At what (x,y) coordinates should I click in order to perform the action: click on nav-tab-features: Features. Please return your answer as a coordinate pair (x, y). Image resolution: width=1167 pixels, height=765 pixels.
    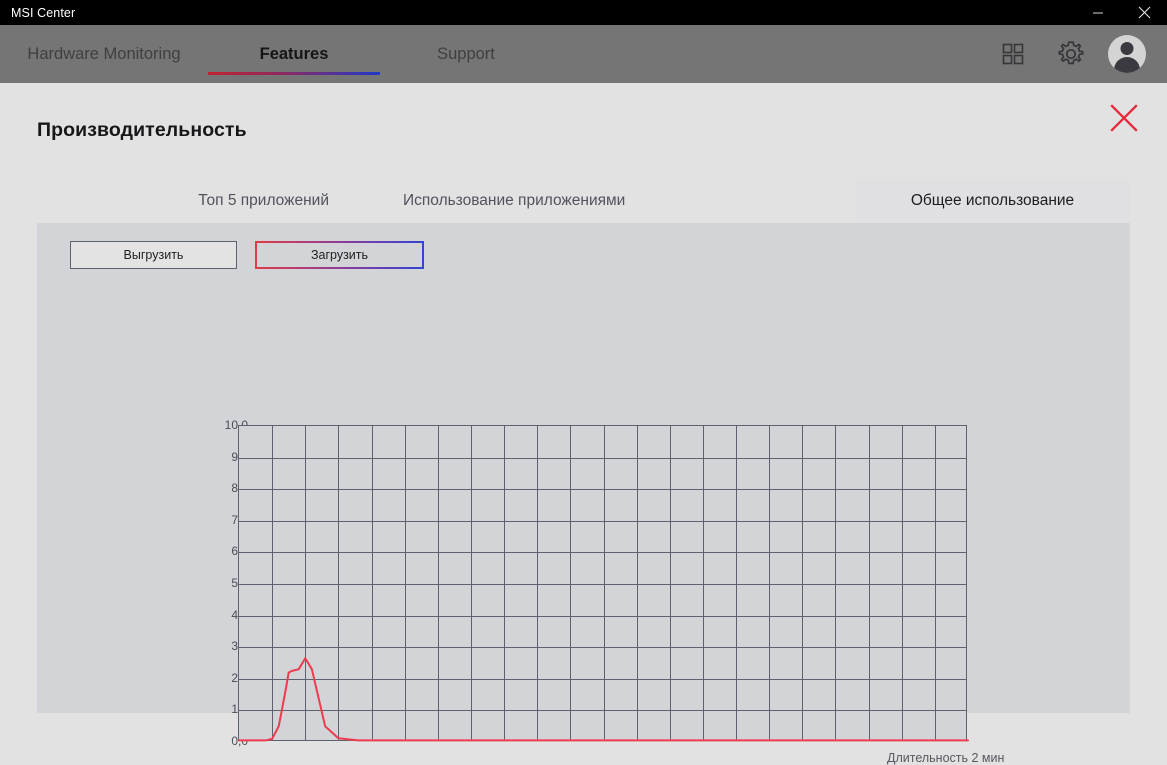
    Looking at the image, I should click on (294, 54).